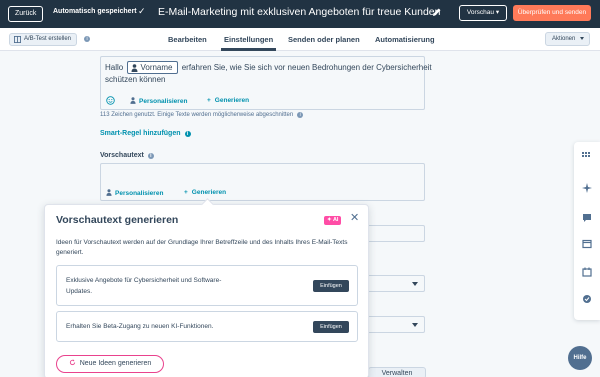 The image size is (600, 377). Describe the element at coordinates (587, 188) in the screenshot. I see `sparkle-icon` at that location.